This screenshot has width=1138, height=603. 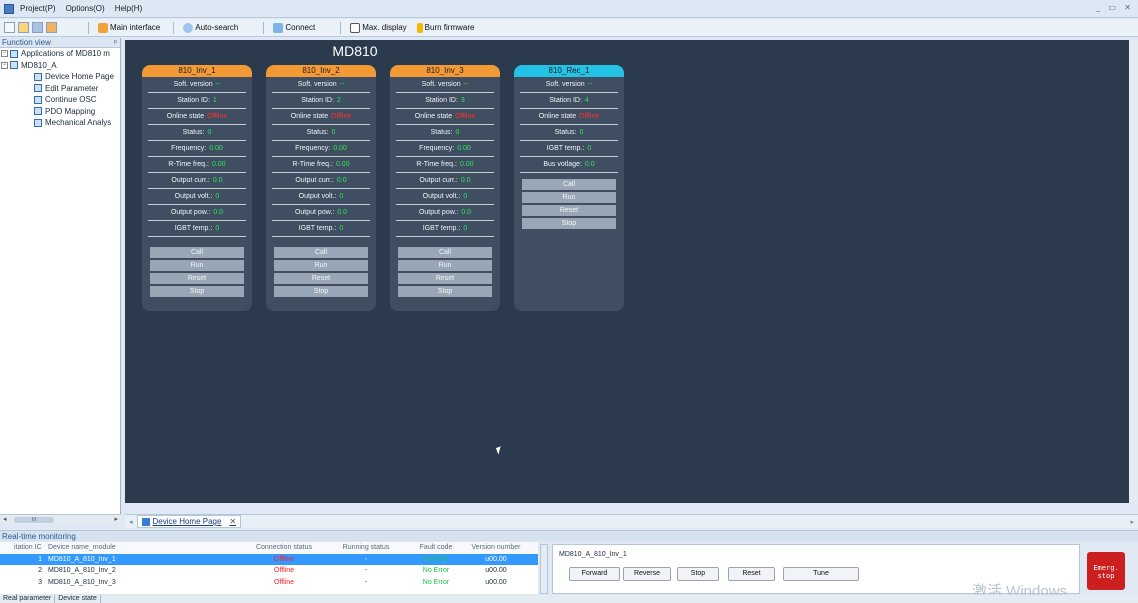 What do you see at coordinates (144, 548) in the screenshot?
I see `col-device-name: Device name_module` at bounding box center [144, 548].